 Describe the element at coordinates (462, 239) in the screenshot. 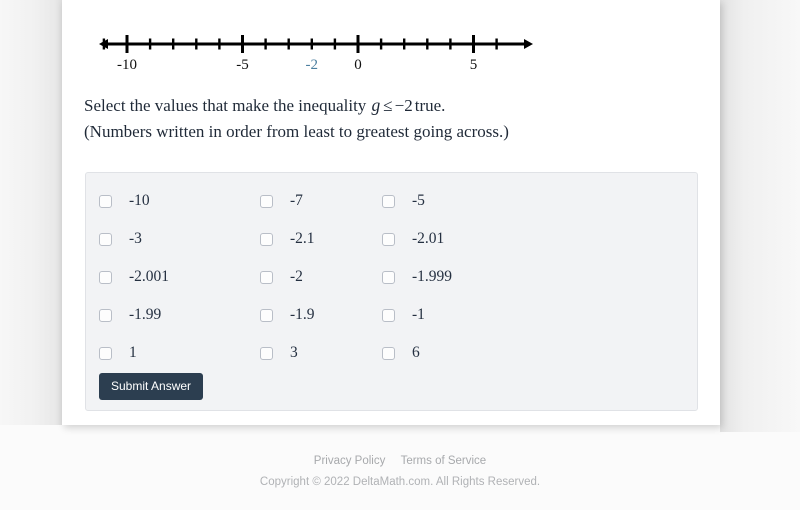

I see `choice-option: -2.01` at that location.